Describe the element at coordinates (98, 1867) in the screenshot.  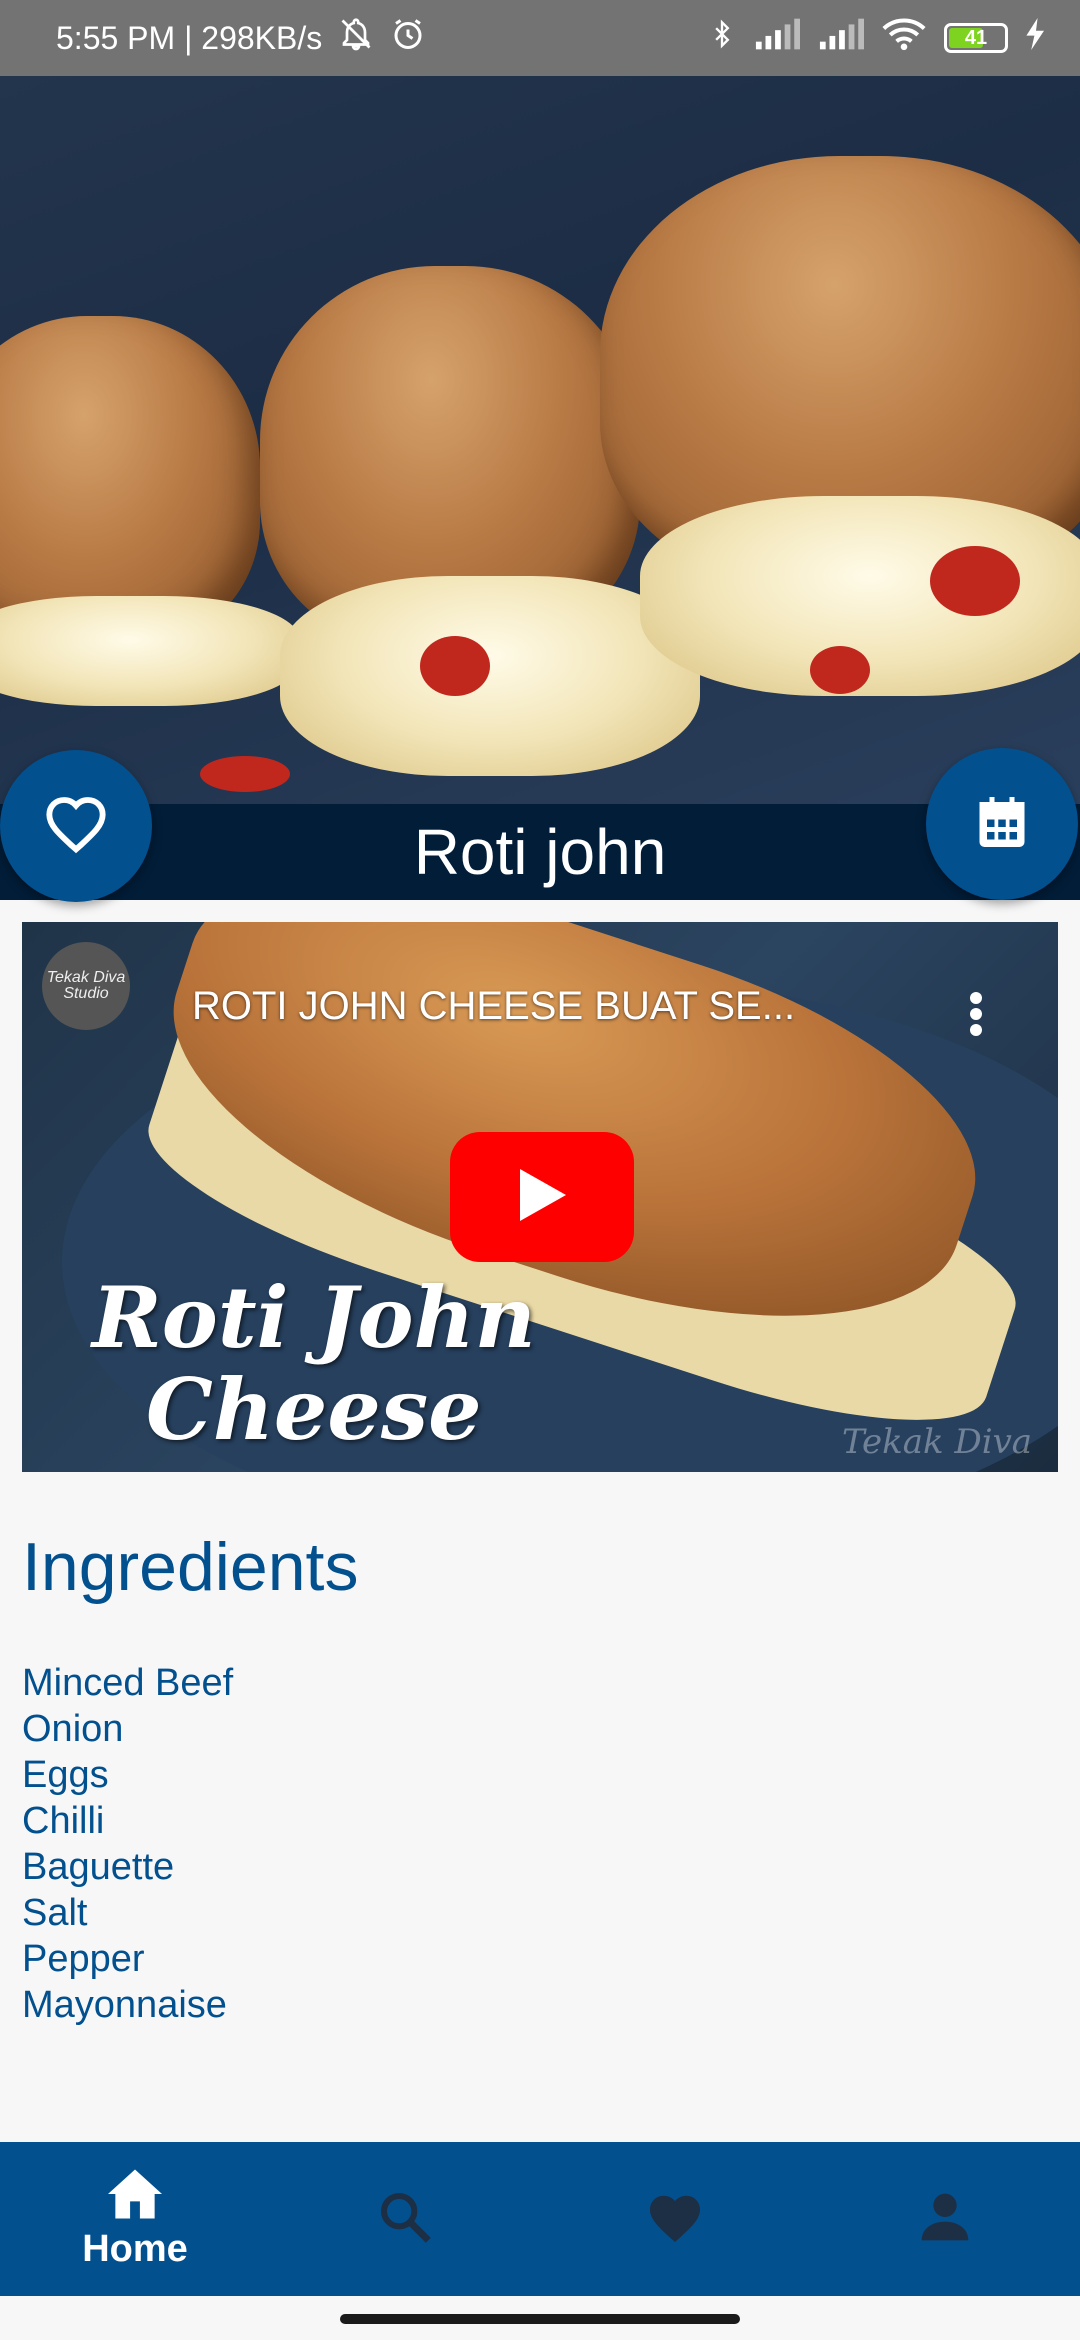
I see `ingredient-item: Baguette` at that location.